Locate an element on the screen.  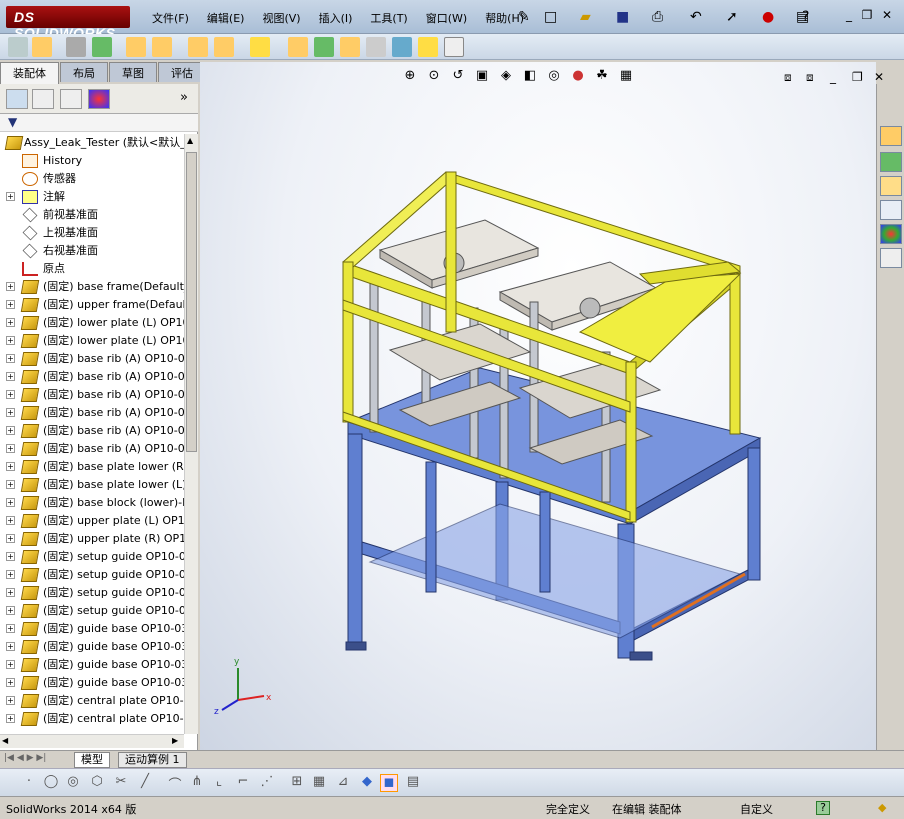
tree-item: + 注解 is located at coordinates (92, 197).